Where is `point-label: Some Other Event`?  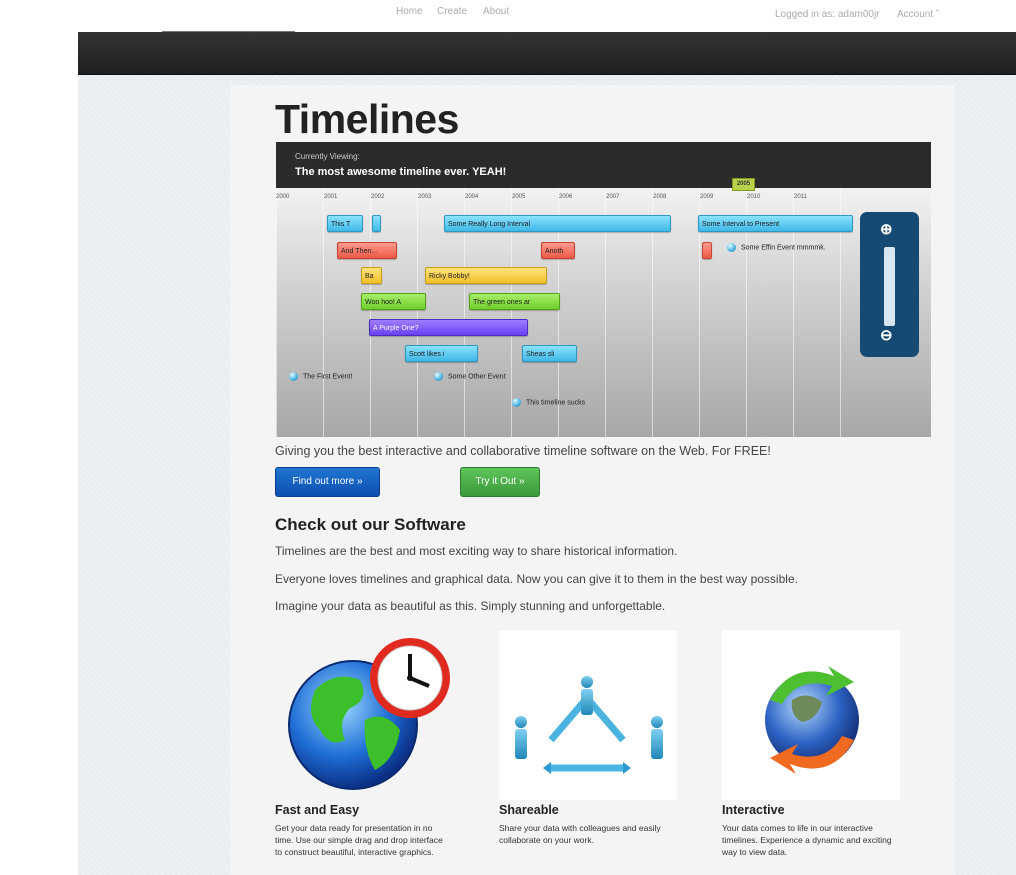 point-label: Some Other Event is located at coordinates (477, 377).